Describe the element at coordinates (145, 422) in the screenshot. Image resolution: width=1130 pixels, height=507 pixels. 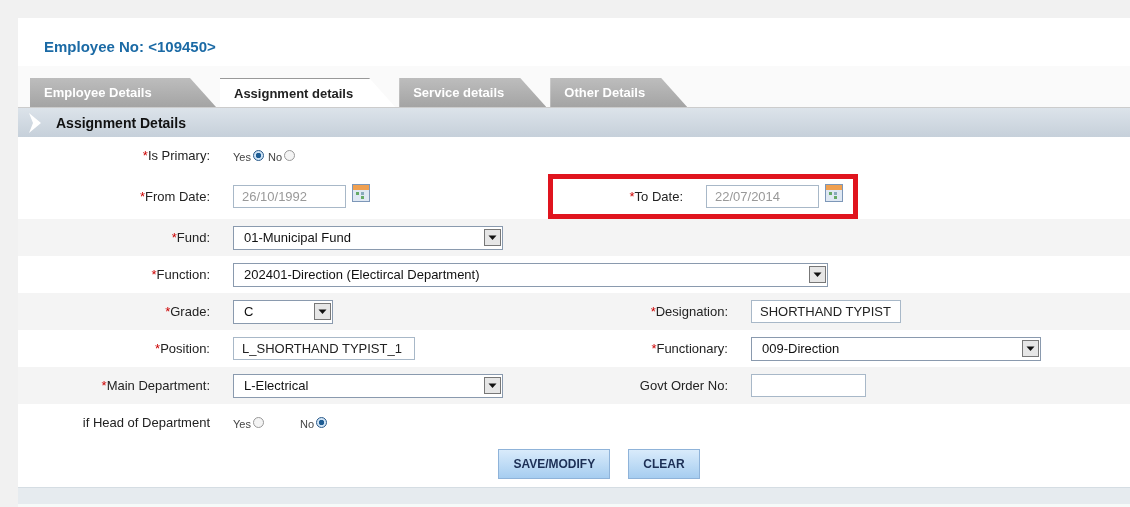
I see `field-label: if Head of Department` at that location.